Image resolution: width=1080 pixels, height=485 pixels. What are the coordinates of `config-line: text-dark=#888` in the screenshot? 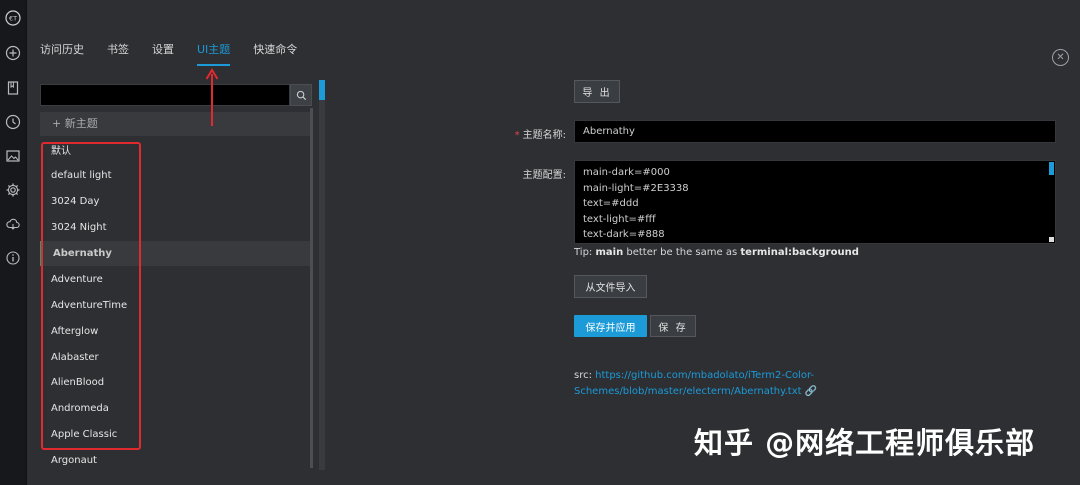 It's located at (624, 234).